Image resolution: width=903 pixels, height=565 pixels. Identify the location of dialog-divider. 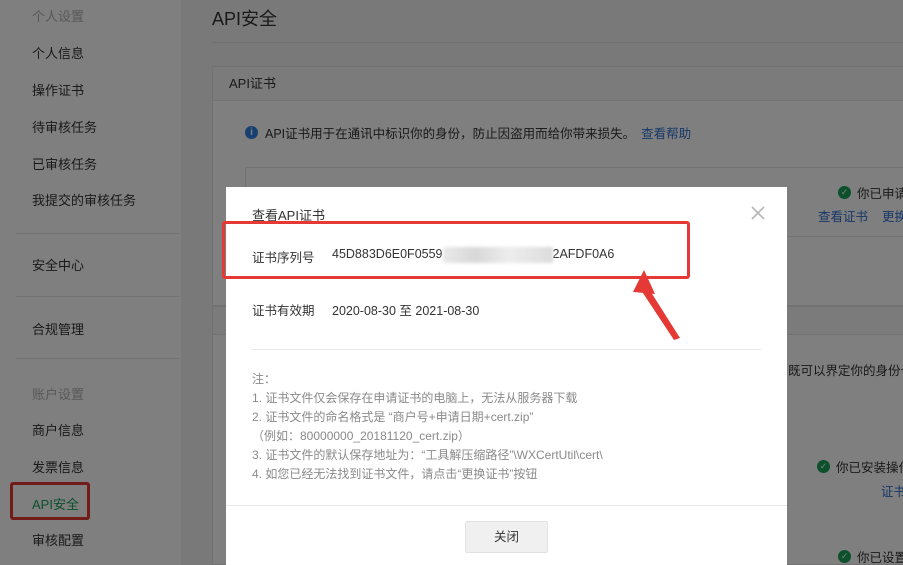
(506, 349).